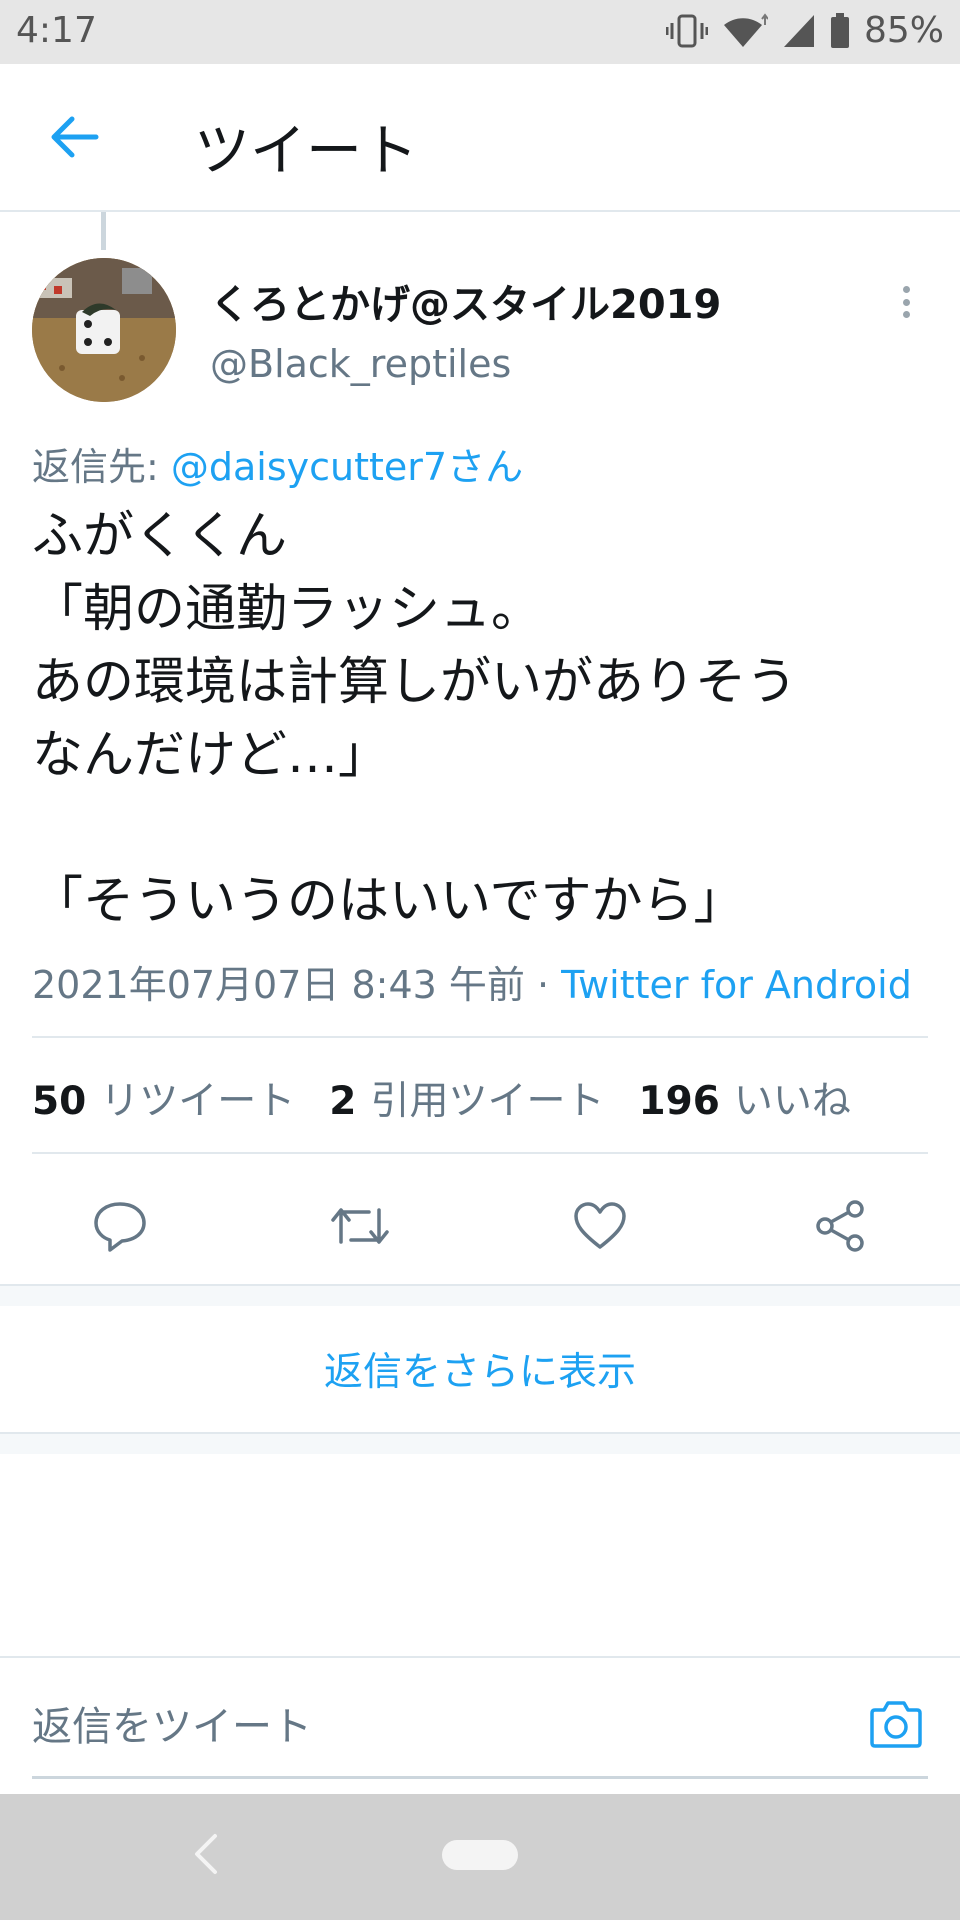 The width and height of the screenshot is (960, 1920). Describe the element at coordinates (792, 1101) in the screenshot. I see `likes-label: いいね` at that location.